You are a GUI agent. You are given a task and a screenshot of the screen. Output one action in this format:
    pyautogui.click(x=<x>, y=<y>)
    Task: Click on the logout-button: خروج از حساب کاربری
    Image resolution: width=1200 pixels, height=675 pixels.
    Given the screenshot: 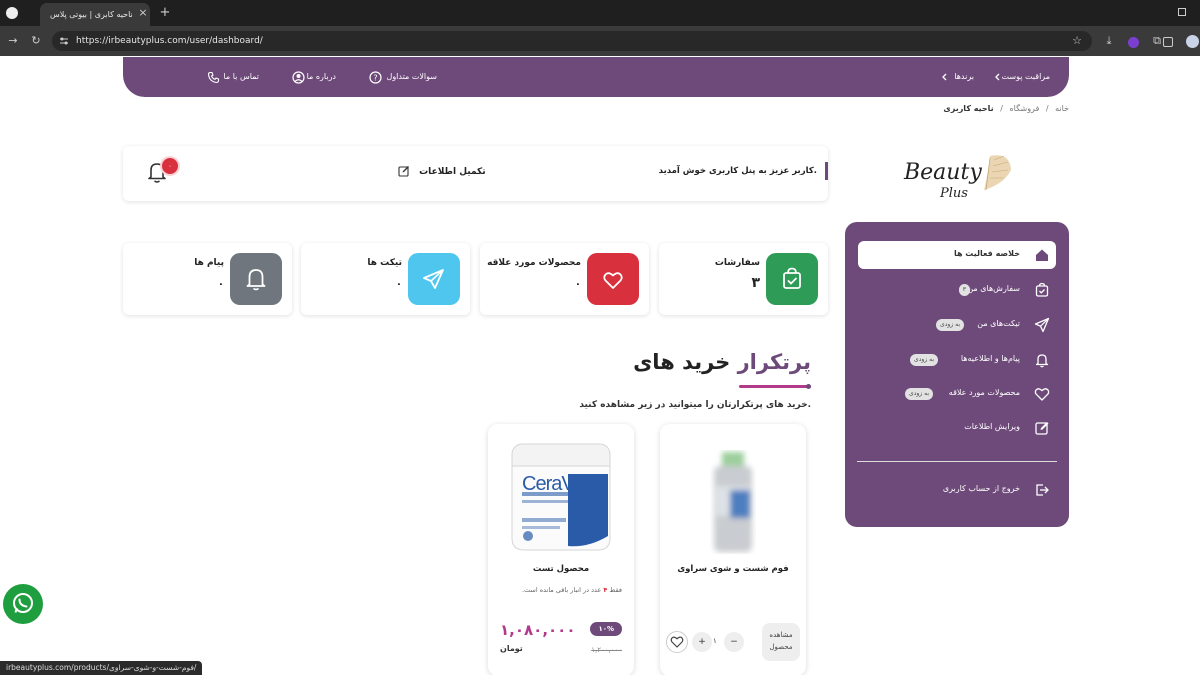 What is the action you would take?
    pyautogui.click(x=957, y=490)
    